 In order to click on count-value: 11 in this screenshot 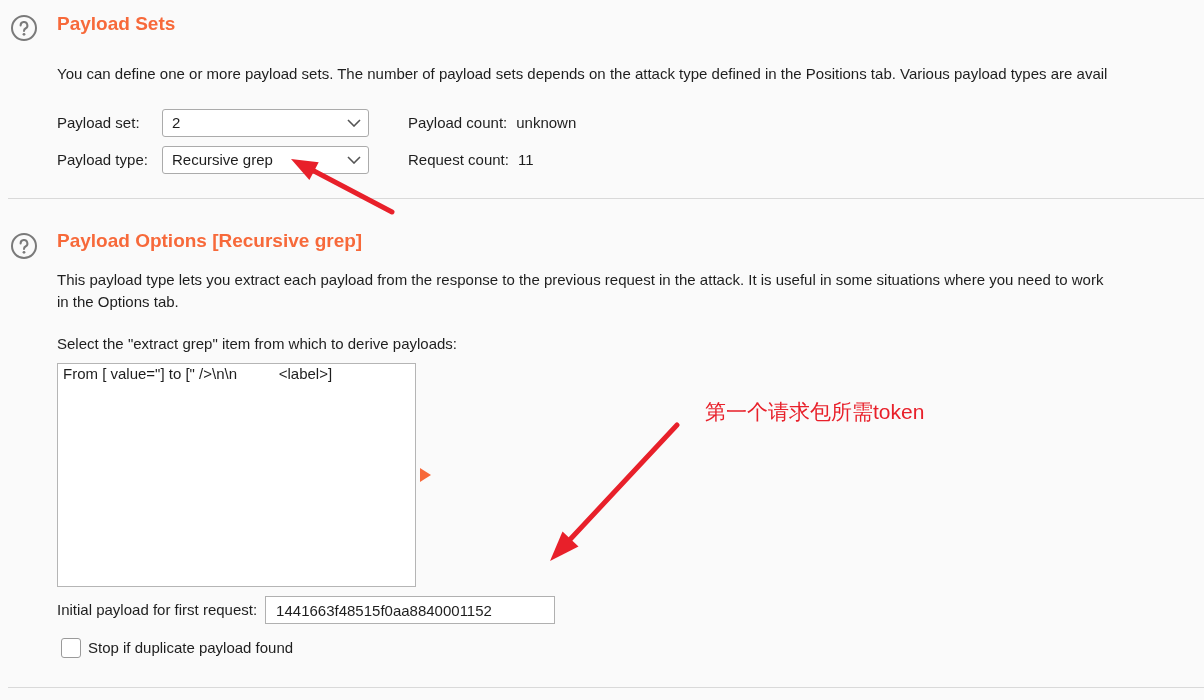, I will do `click(525, 159)`.